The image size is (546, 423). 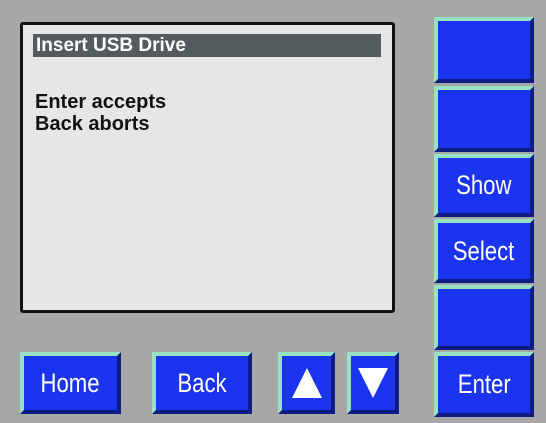 What do you see at coordinates (92, 124) in the screenshot?
I see `screen-message-line-2: Back aborts` at bounding box center [92, 124].